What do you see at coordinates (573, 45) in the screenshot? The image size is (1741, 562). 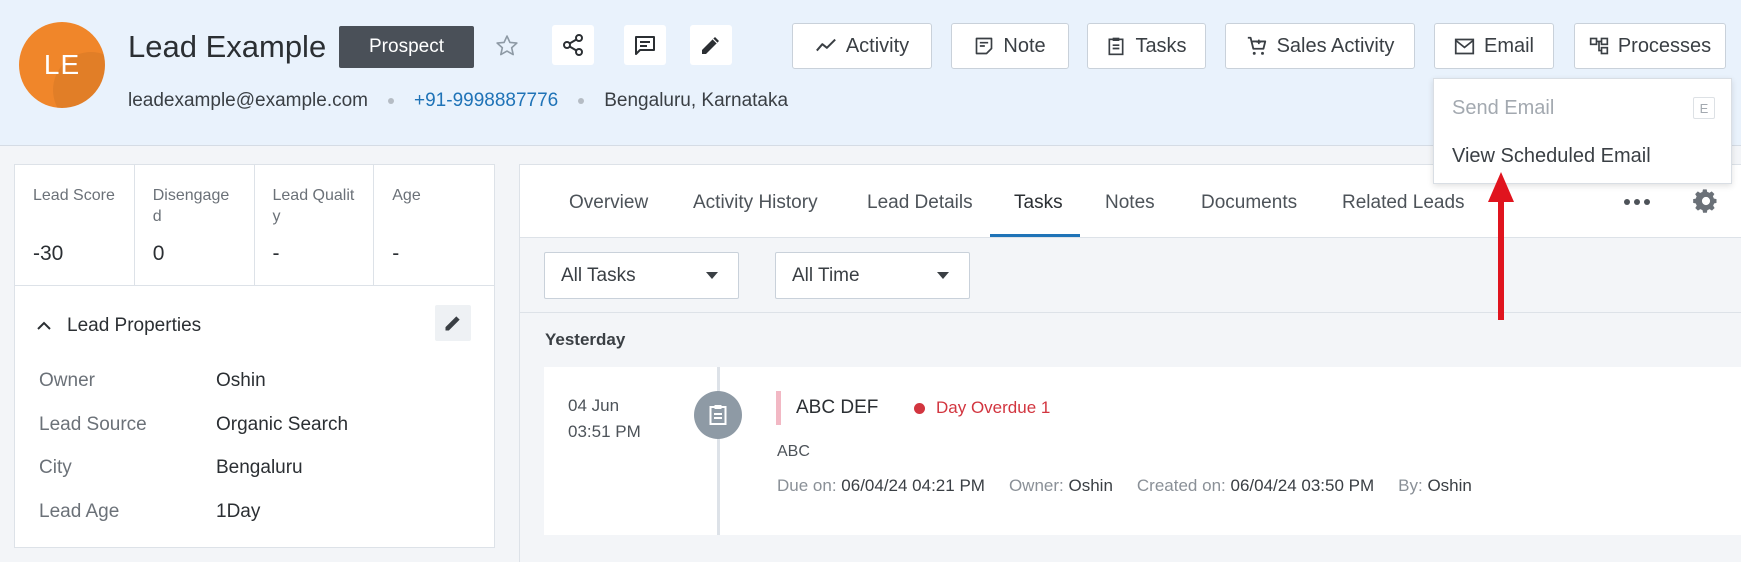 I see `share-icon` at bounding box center [573, 45].